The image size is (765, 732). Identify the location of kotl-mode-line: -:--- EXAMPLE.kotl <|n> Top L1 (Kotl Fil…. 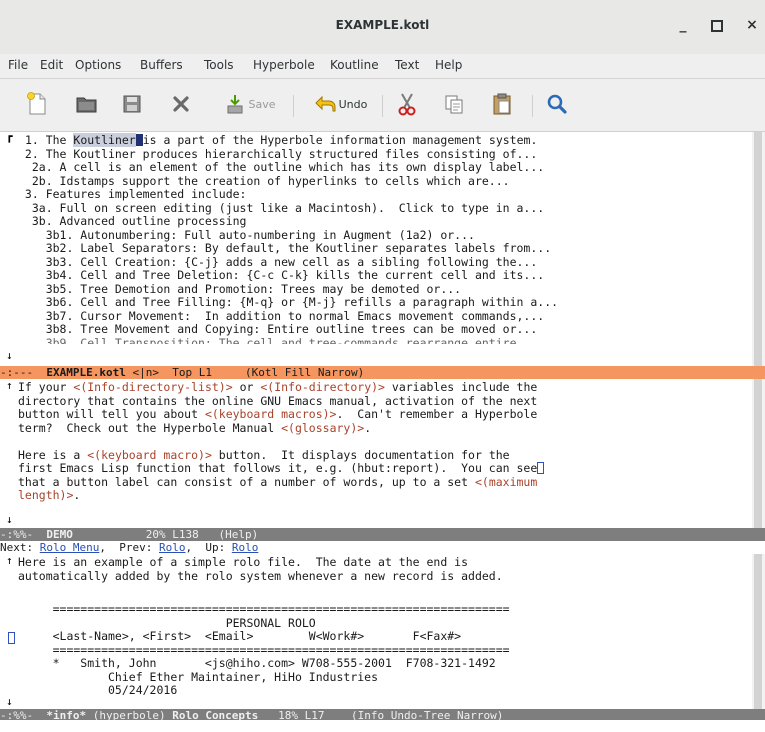
(382, 372).